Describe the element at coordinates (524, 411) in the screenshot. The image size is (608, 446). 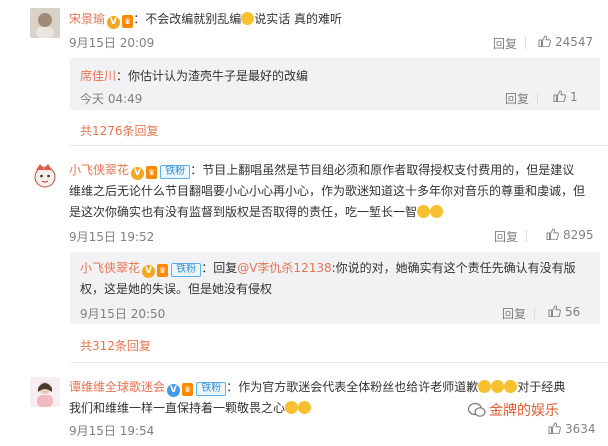
I see `watermark-text: 金牌的娱乐` at that location.